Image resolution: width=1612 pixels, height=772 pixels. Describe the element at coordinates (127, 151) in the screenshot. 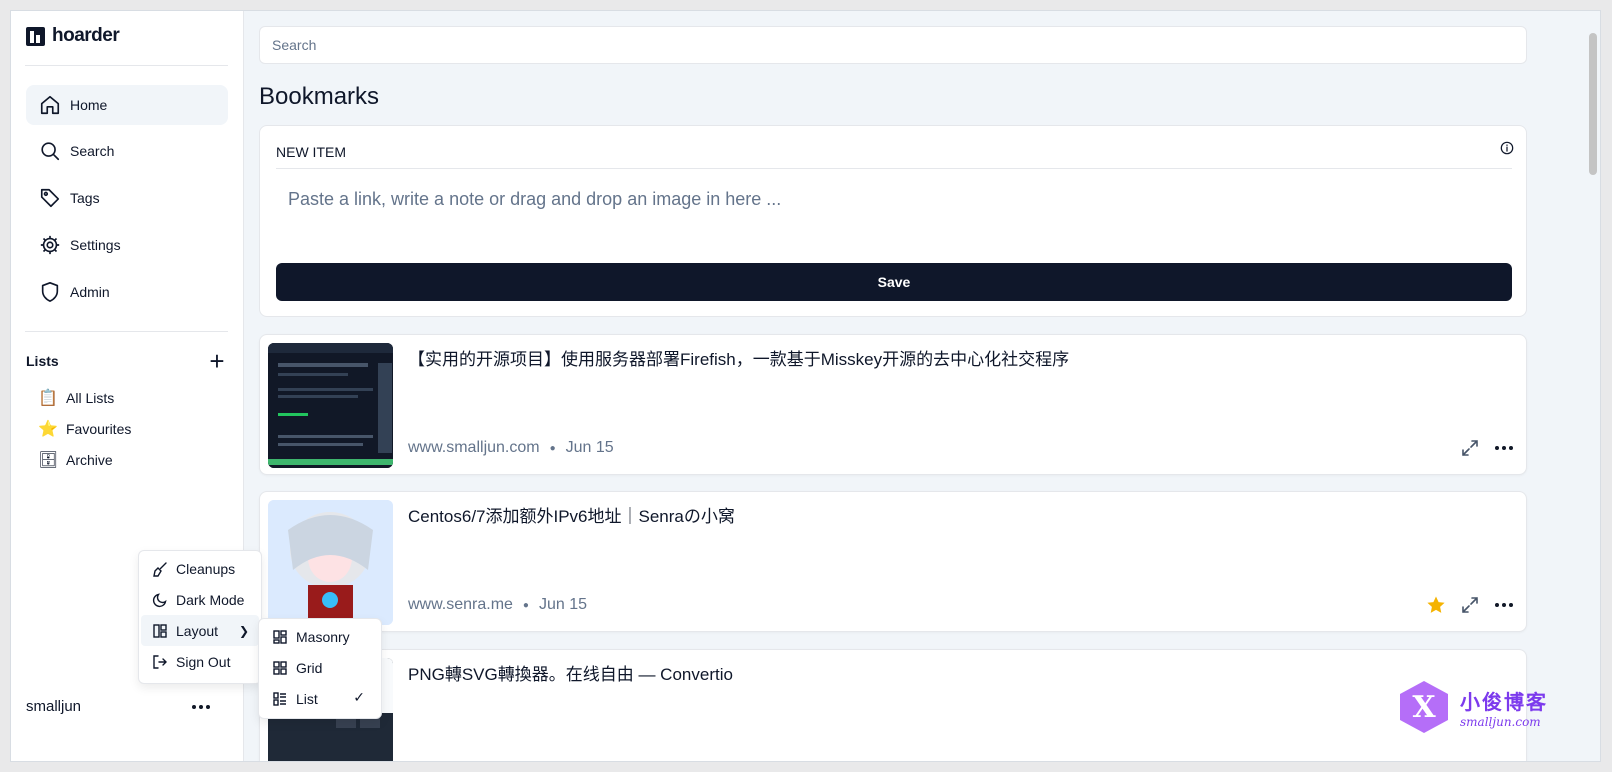

I see `sidebar-item-search: Search` at that location.